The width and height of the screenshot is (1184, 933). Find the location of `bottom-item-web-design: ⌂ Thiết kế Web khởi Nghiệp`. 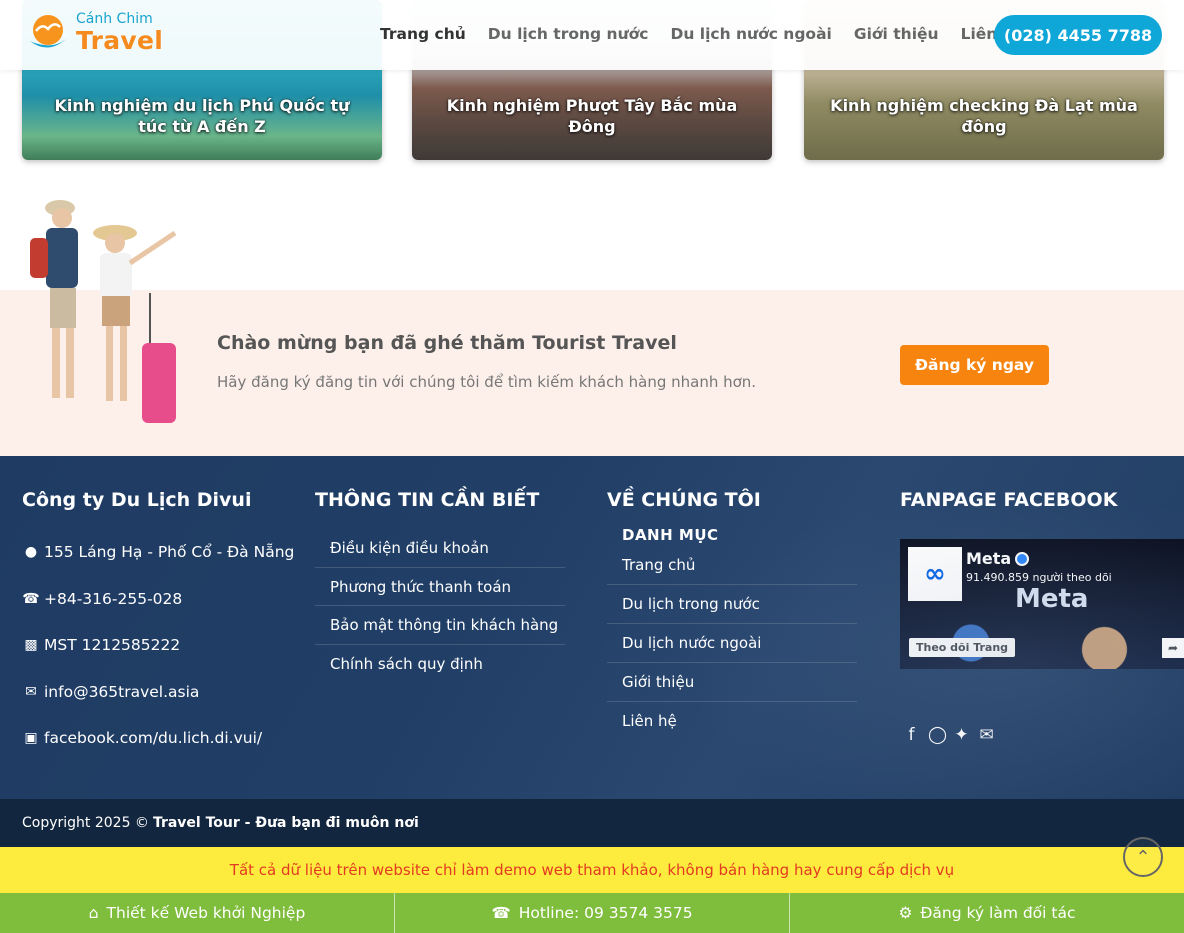

bottom-item-web-design: ⌂ Thiết kế Web khởi Nghiệp is located at coordinates (197, 913).